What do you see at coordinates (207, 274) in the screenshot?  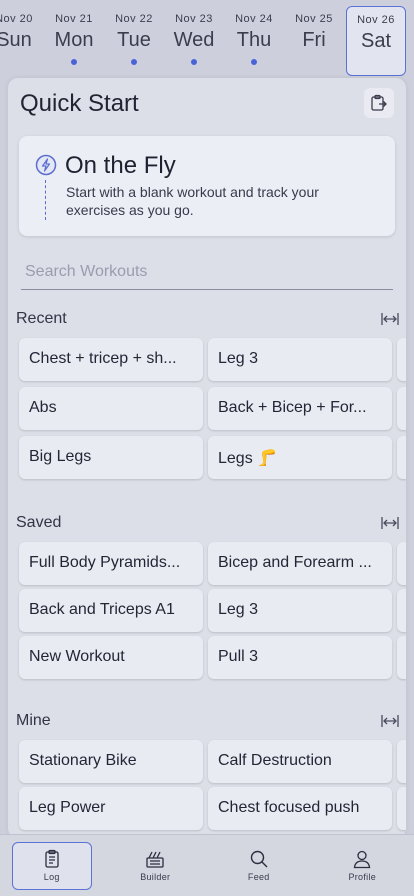 I see `search-input: Search Workouts` at bounding box center [207, 274].